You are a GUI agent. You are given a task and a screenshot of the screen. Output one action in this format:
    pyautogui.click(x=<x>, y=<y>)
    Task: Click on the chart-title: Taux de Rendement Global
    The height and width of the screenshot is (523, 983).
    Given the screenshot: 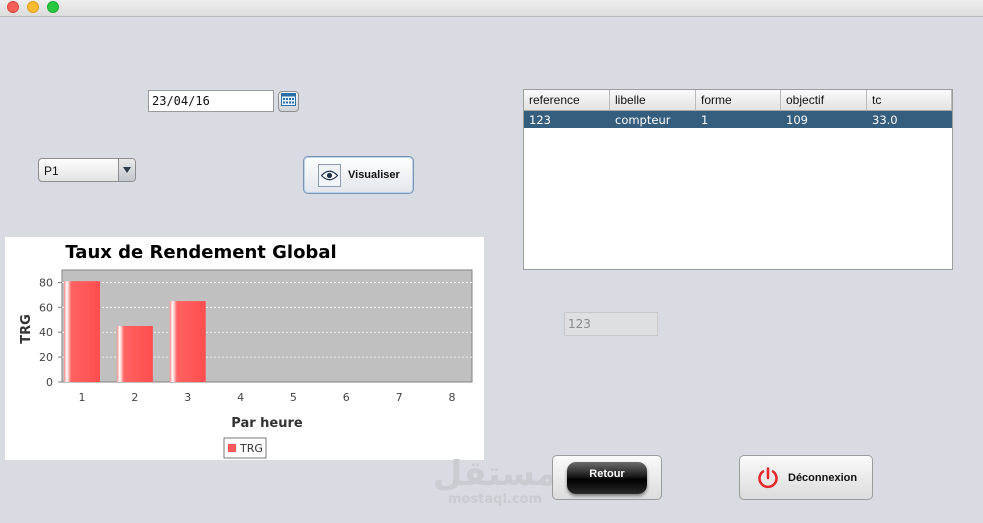 What is the action you would take?
    pyautogui.click(x=200, y=252)
    